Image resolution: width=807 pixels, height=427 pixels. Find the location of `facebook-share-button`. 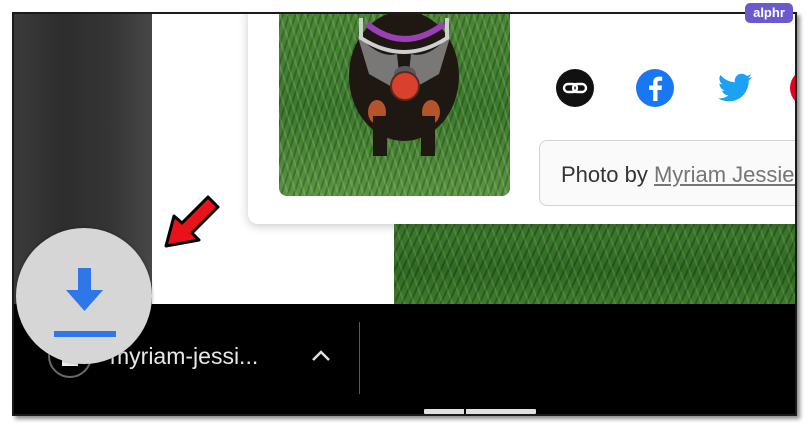

facebook-share-button is located at coordinates (655, 88).